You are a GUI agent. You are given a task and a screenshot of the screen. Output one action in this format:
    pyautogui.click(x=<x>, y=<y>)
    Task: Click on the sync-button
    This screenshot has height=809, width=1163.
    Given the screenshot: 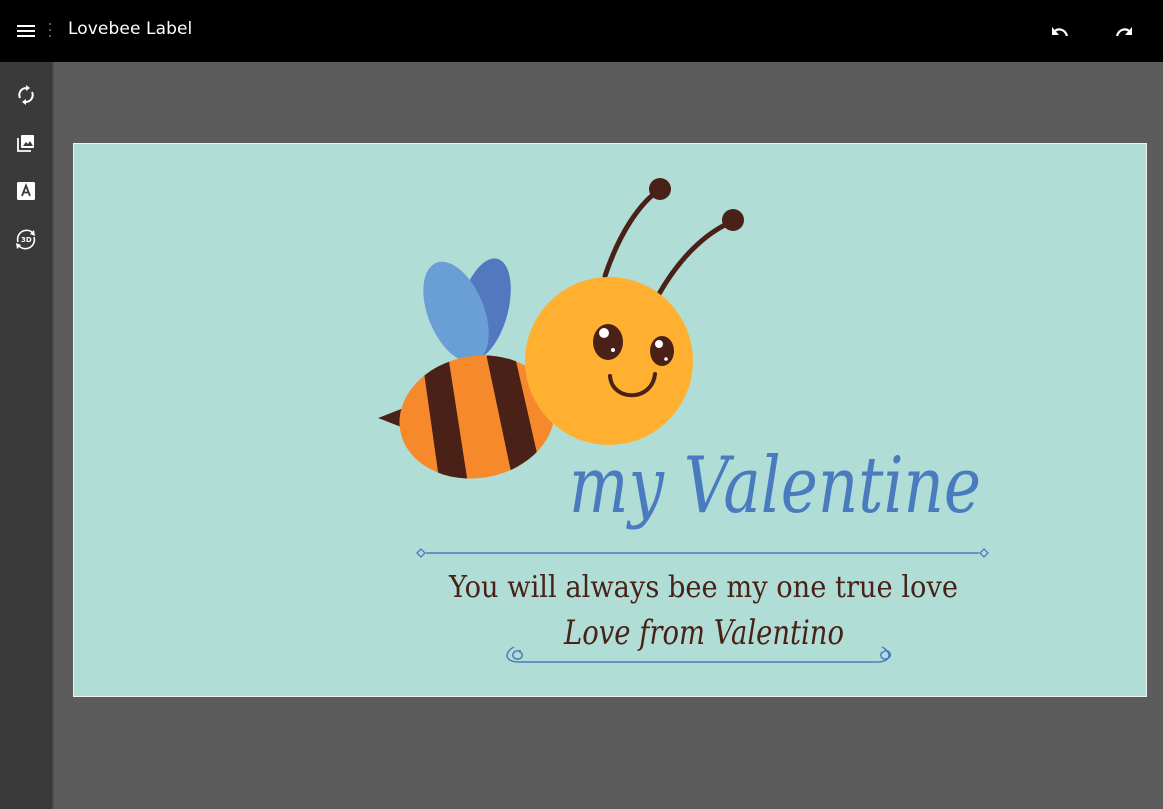 What is the action you would take?
    pyautogui.click(x=26, y=95)
    